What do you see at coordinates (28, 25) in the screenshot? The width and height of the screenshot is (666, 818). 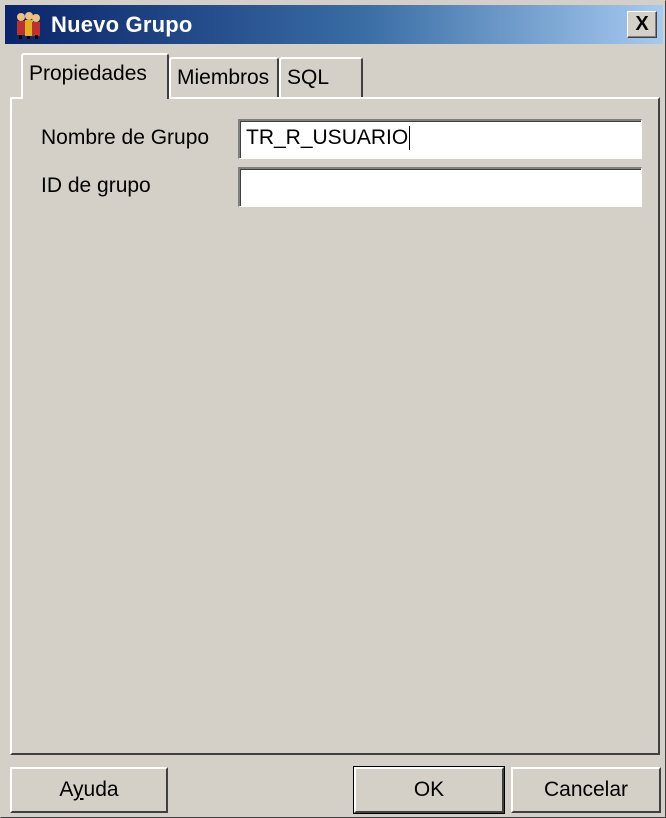 I see `group-users-icon` at bounding box center [28, 25].